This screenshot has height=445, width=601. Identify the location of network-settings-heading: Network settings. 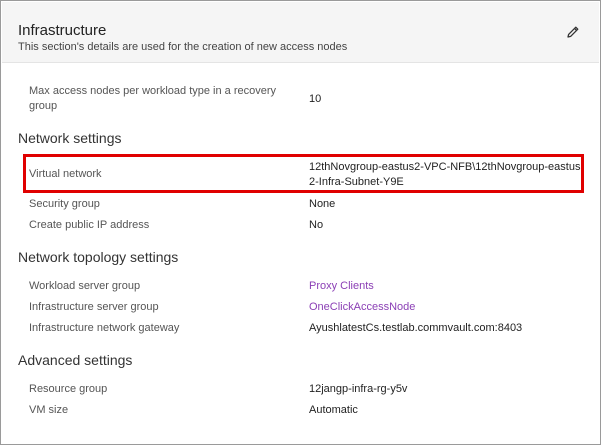
(70, 138).